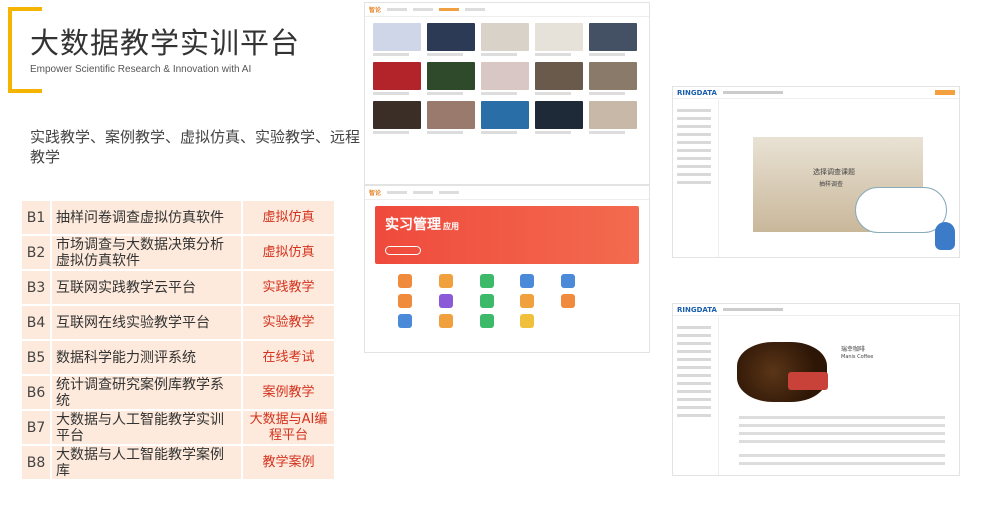 The width and height of the screenshot is (984, 506). What do you see at coordinates (36, 427) in the screenshot?
I see `product-code: B7` at bounding box center [36, 427].